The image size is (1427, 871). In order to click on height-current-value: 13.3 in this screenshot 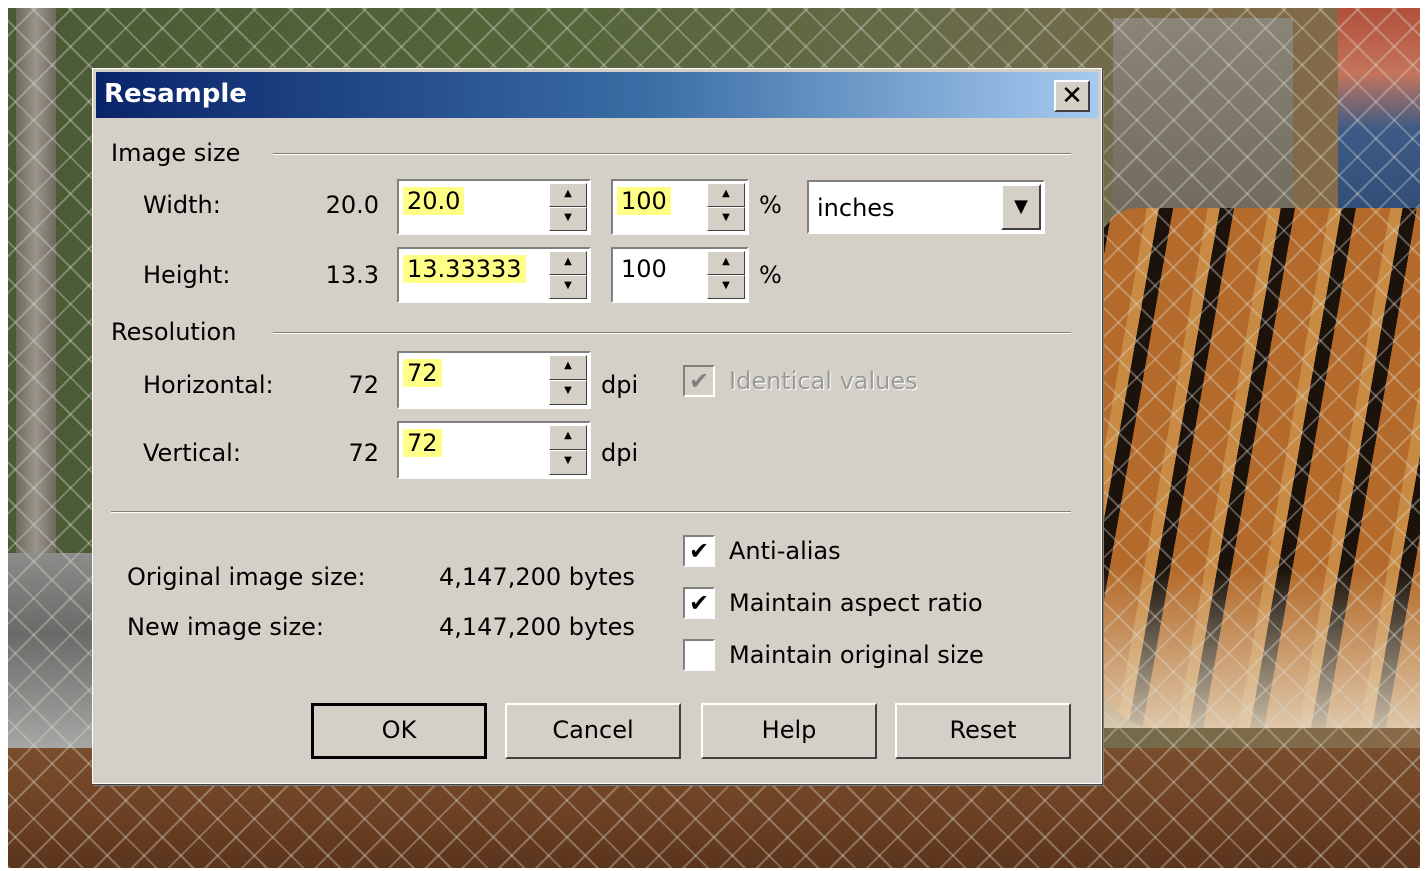, I will do `click(352, 275)`.